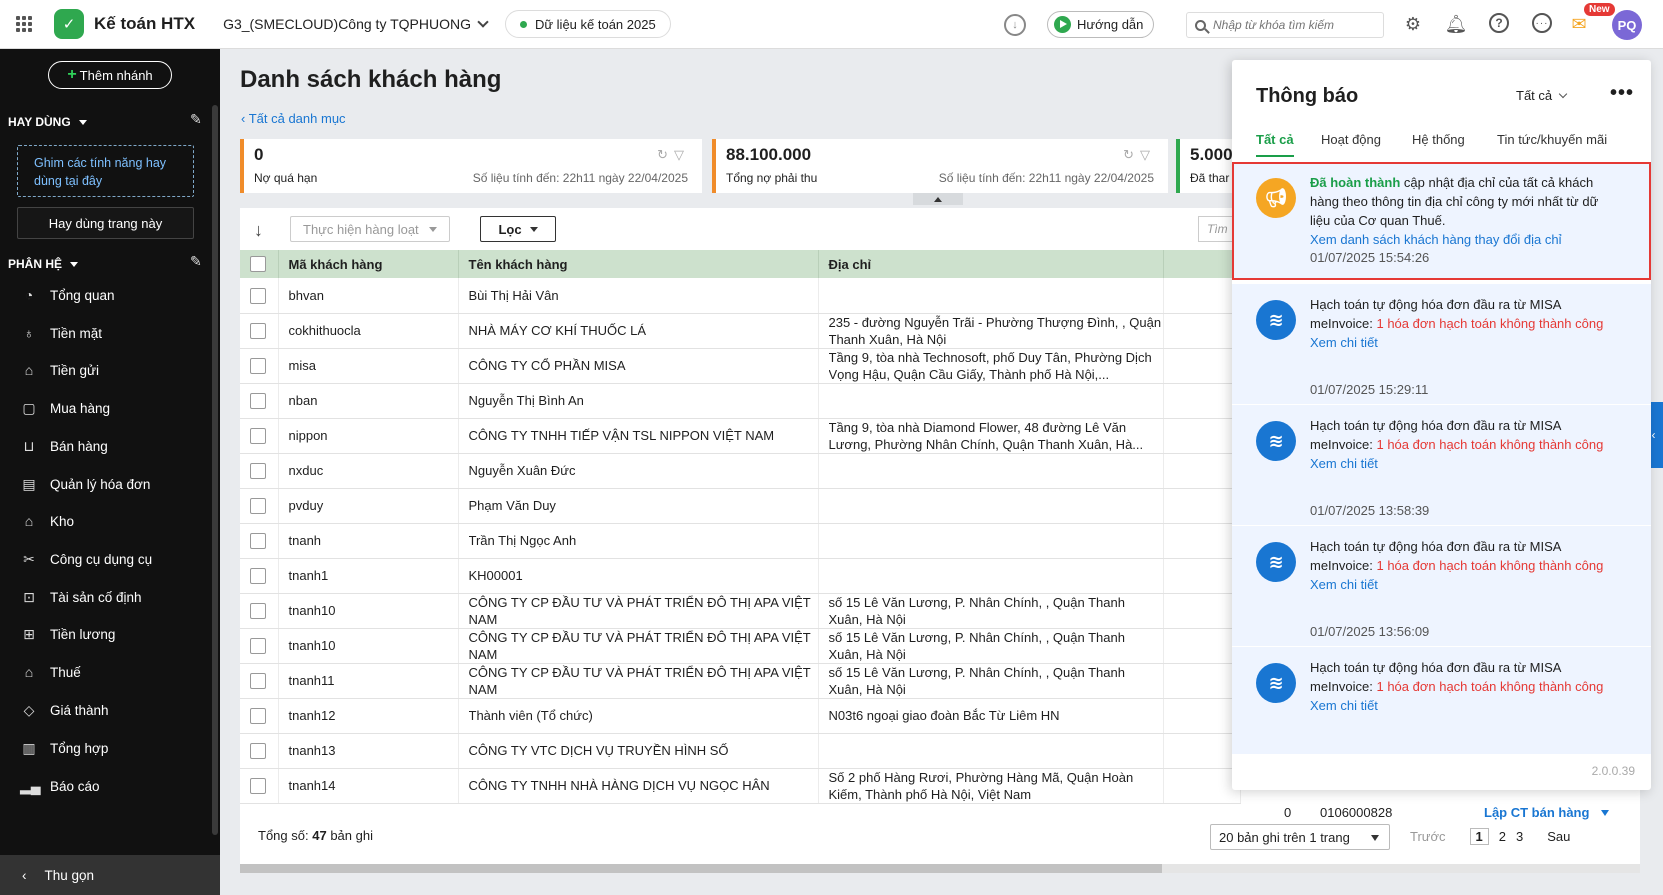 The width and height of the screenshot is (1663, 895). What do you see at coordinates (1519, 836) in the screenshot?
I see `page-3-button: 3` at bounding box center [1519, 836].